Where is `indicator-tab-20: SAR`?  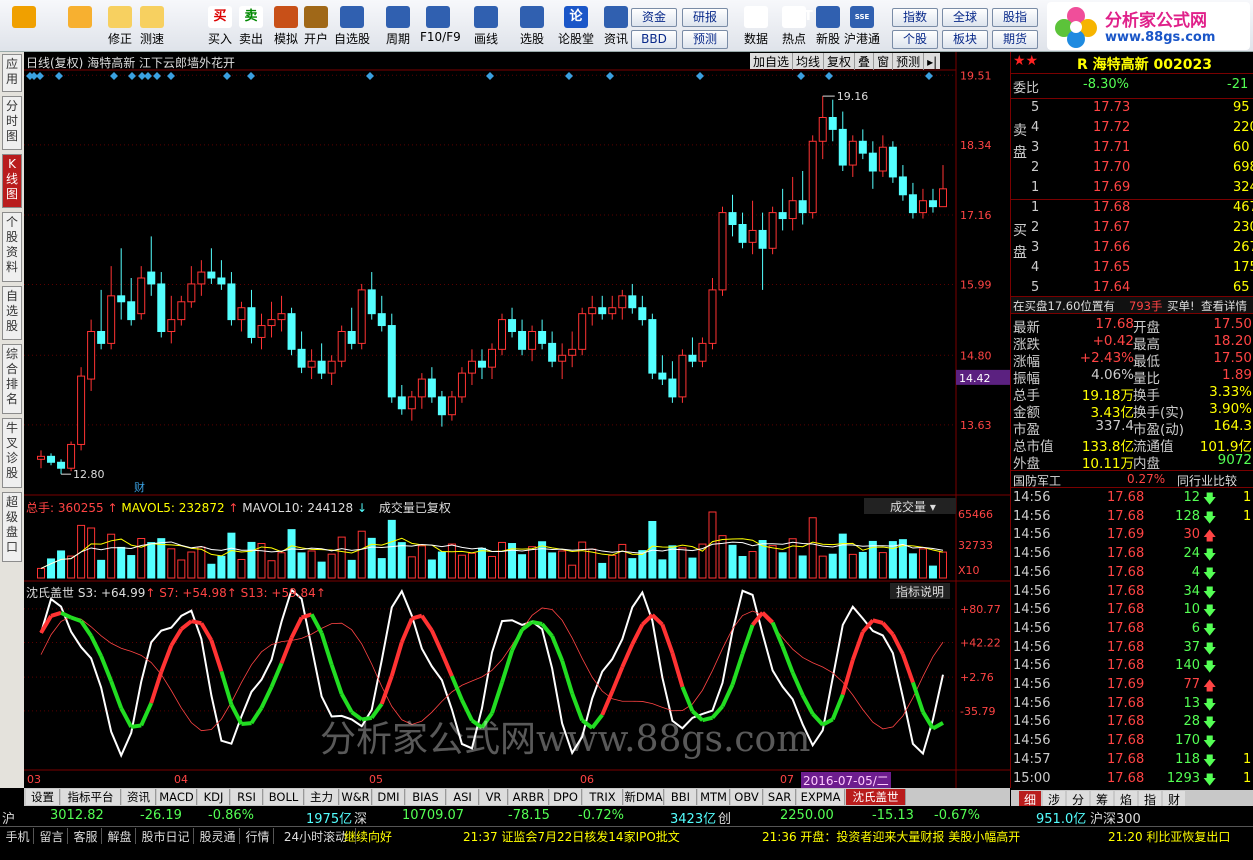 indicator-tab-20: SAR is located at coordinates (780, 797).